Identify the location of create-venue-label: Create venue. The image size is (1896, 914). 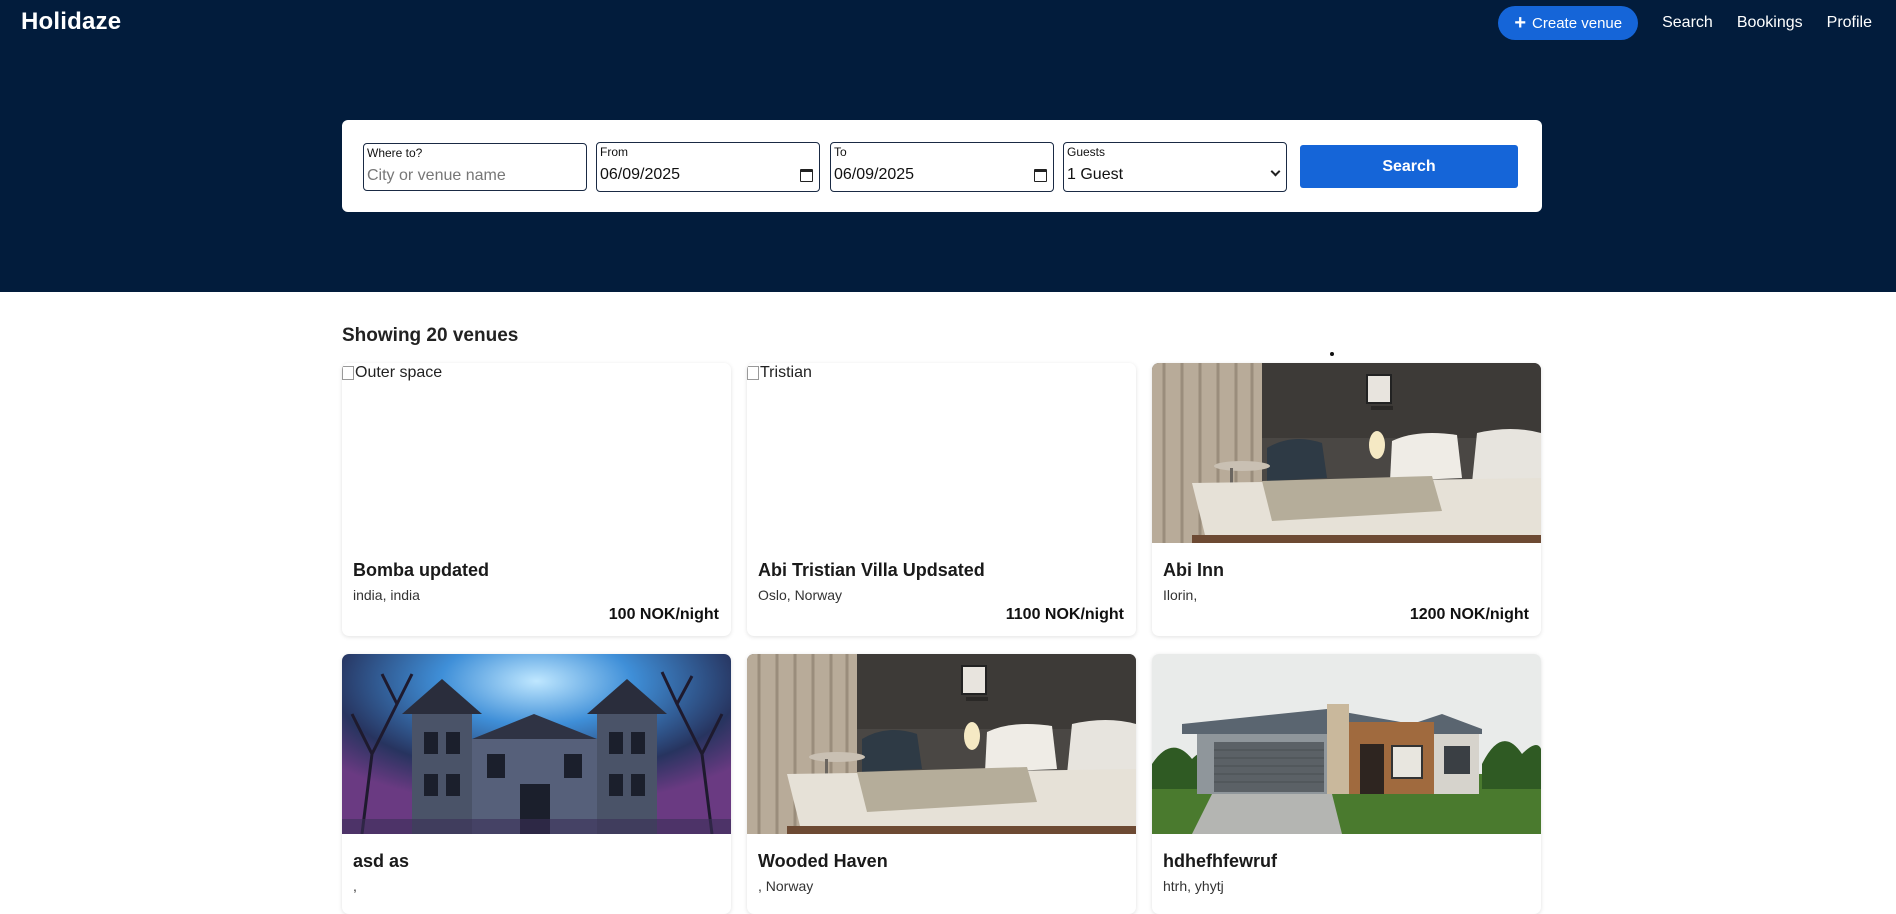
(1577, 23).